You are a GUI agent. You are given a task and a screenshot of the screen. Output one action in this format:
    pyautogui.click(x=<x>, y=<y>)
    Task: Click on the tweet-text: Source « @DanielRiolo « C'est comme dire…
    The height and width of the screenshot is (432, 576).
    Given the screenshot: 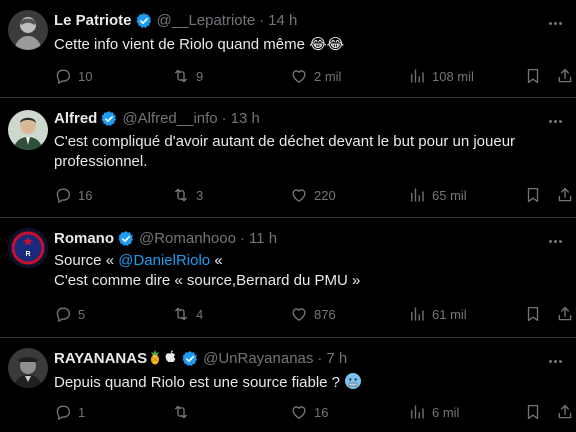 What is the action you would take?
    pyautogui.click(x=207, y=270)
    